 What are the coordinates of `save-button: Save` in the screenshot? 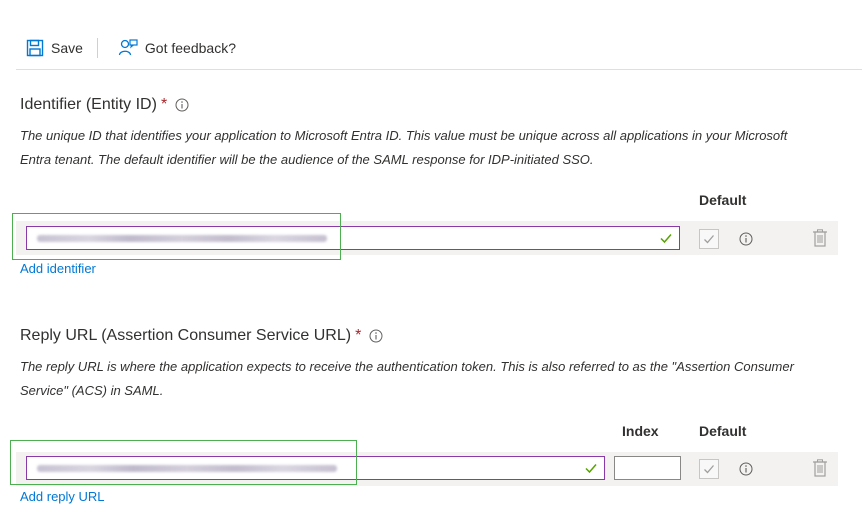 It's located at (51, 48).